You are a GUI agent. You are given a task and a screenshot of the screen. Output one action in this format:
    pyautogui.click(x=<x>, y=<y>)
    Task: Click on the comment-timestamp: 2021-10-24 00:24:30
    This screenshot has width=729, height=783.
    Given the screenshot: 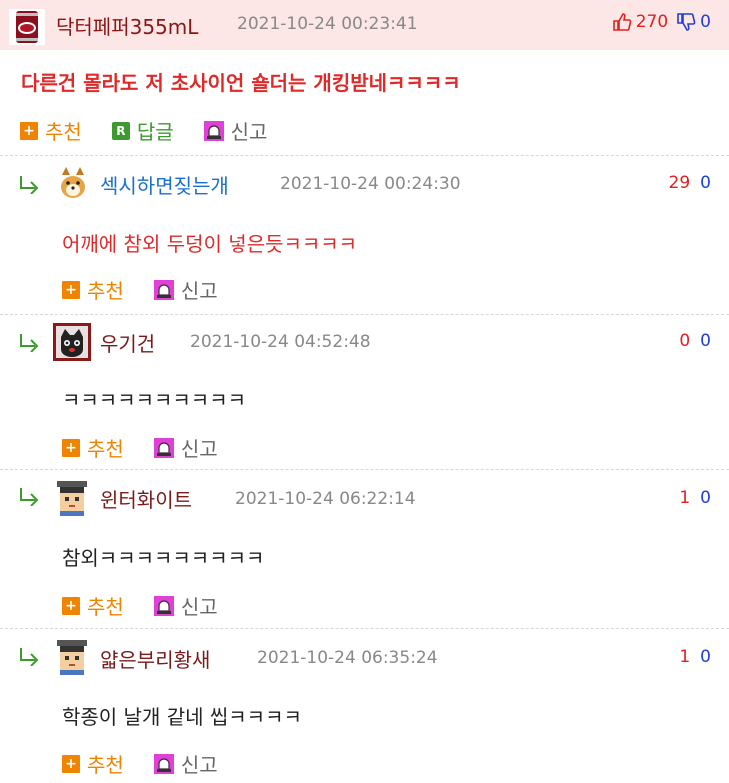 What is the action you would take?
    pyautogui.click(x=370, y=184)
    